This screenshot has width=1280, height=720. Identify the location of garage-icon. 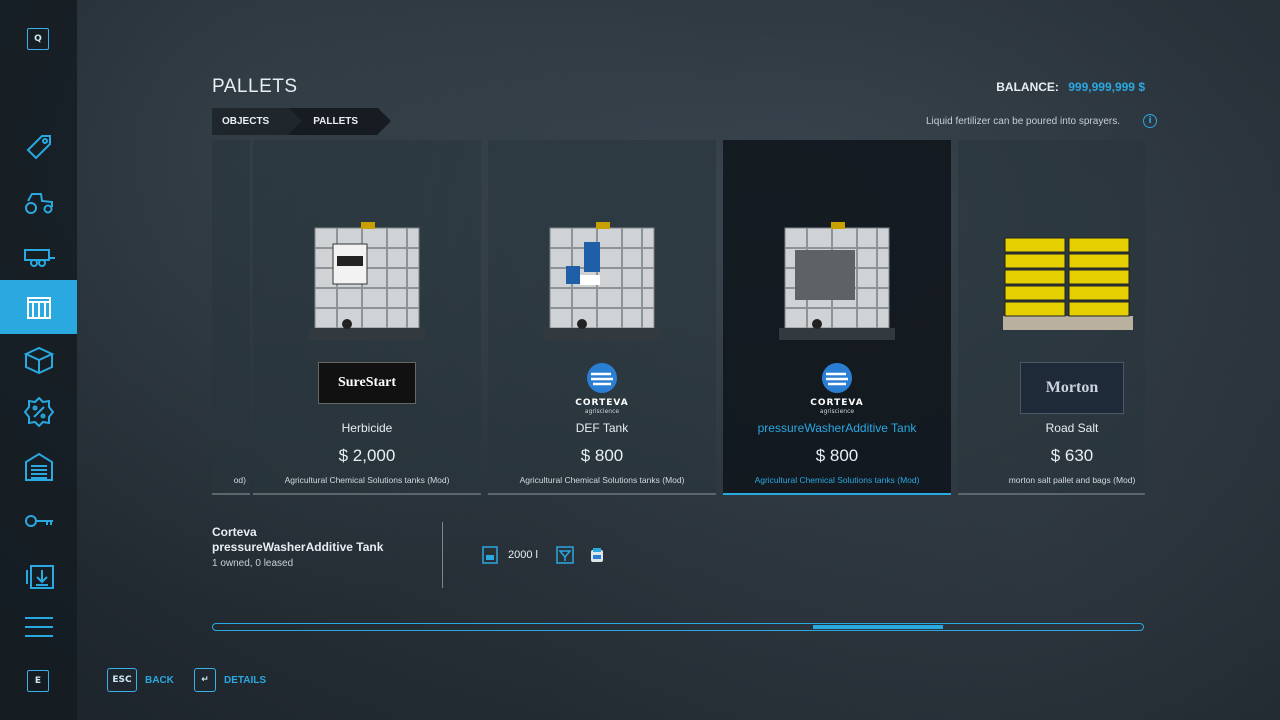
(38, 466).